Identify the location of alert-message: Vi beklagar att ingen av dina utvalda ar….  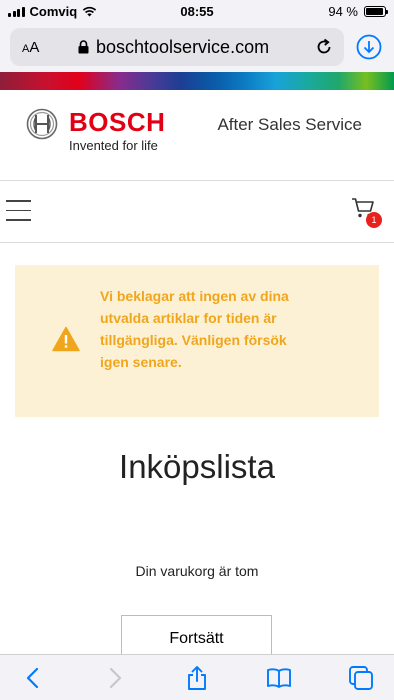
(194, 329).